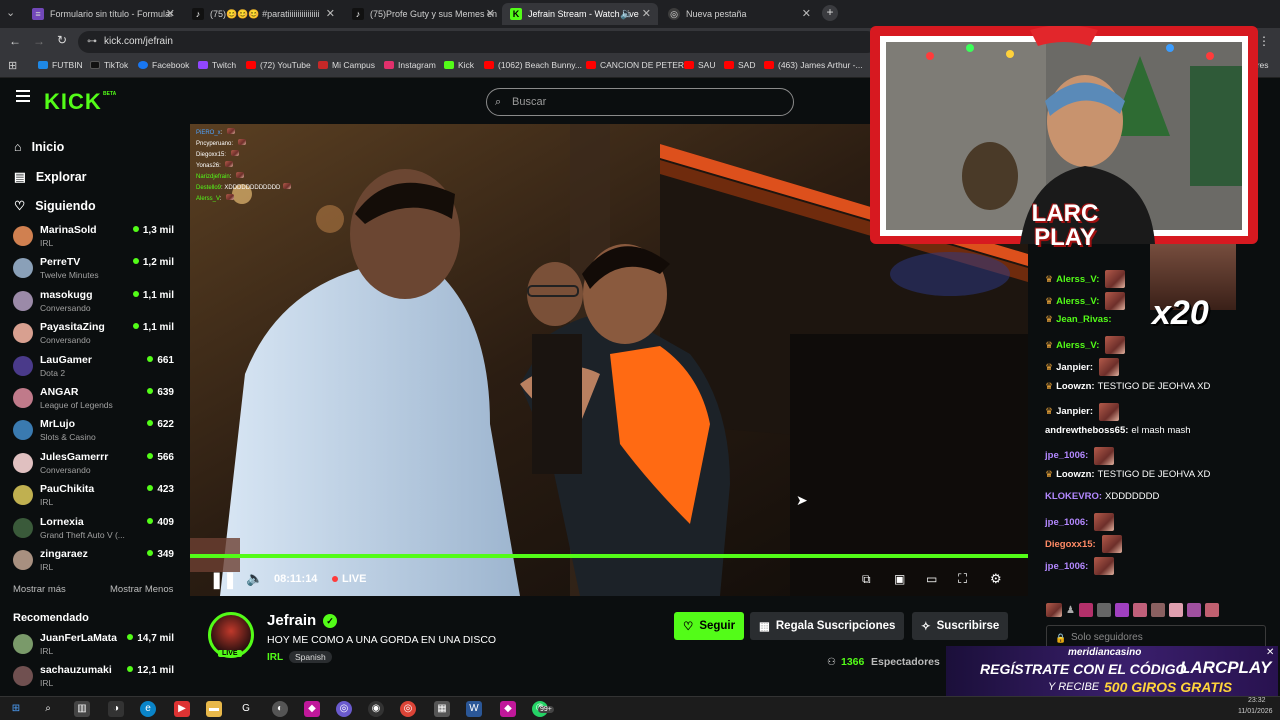 This screenshot has width=1280, height=720. I want to click on stream-category: IRL, so click(275, 657).